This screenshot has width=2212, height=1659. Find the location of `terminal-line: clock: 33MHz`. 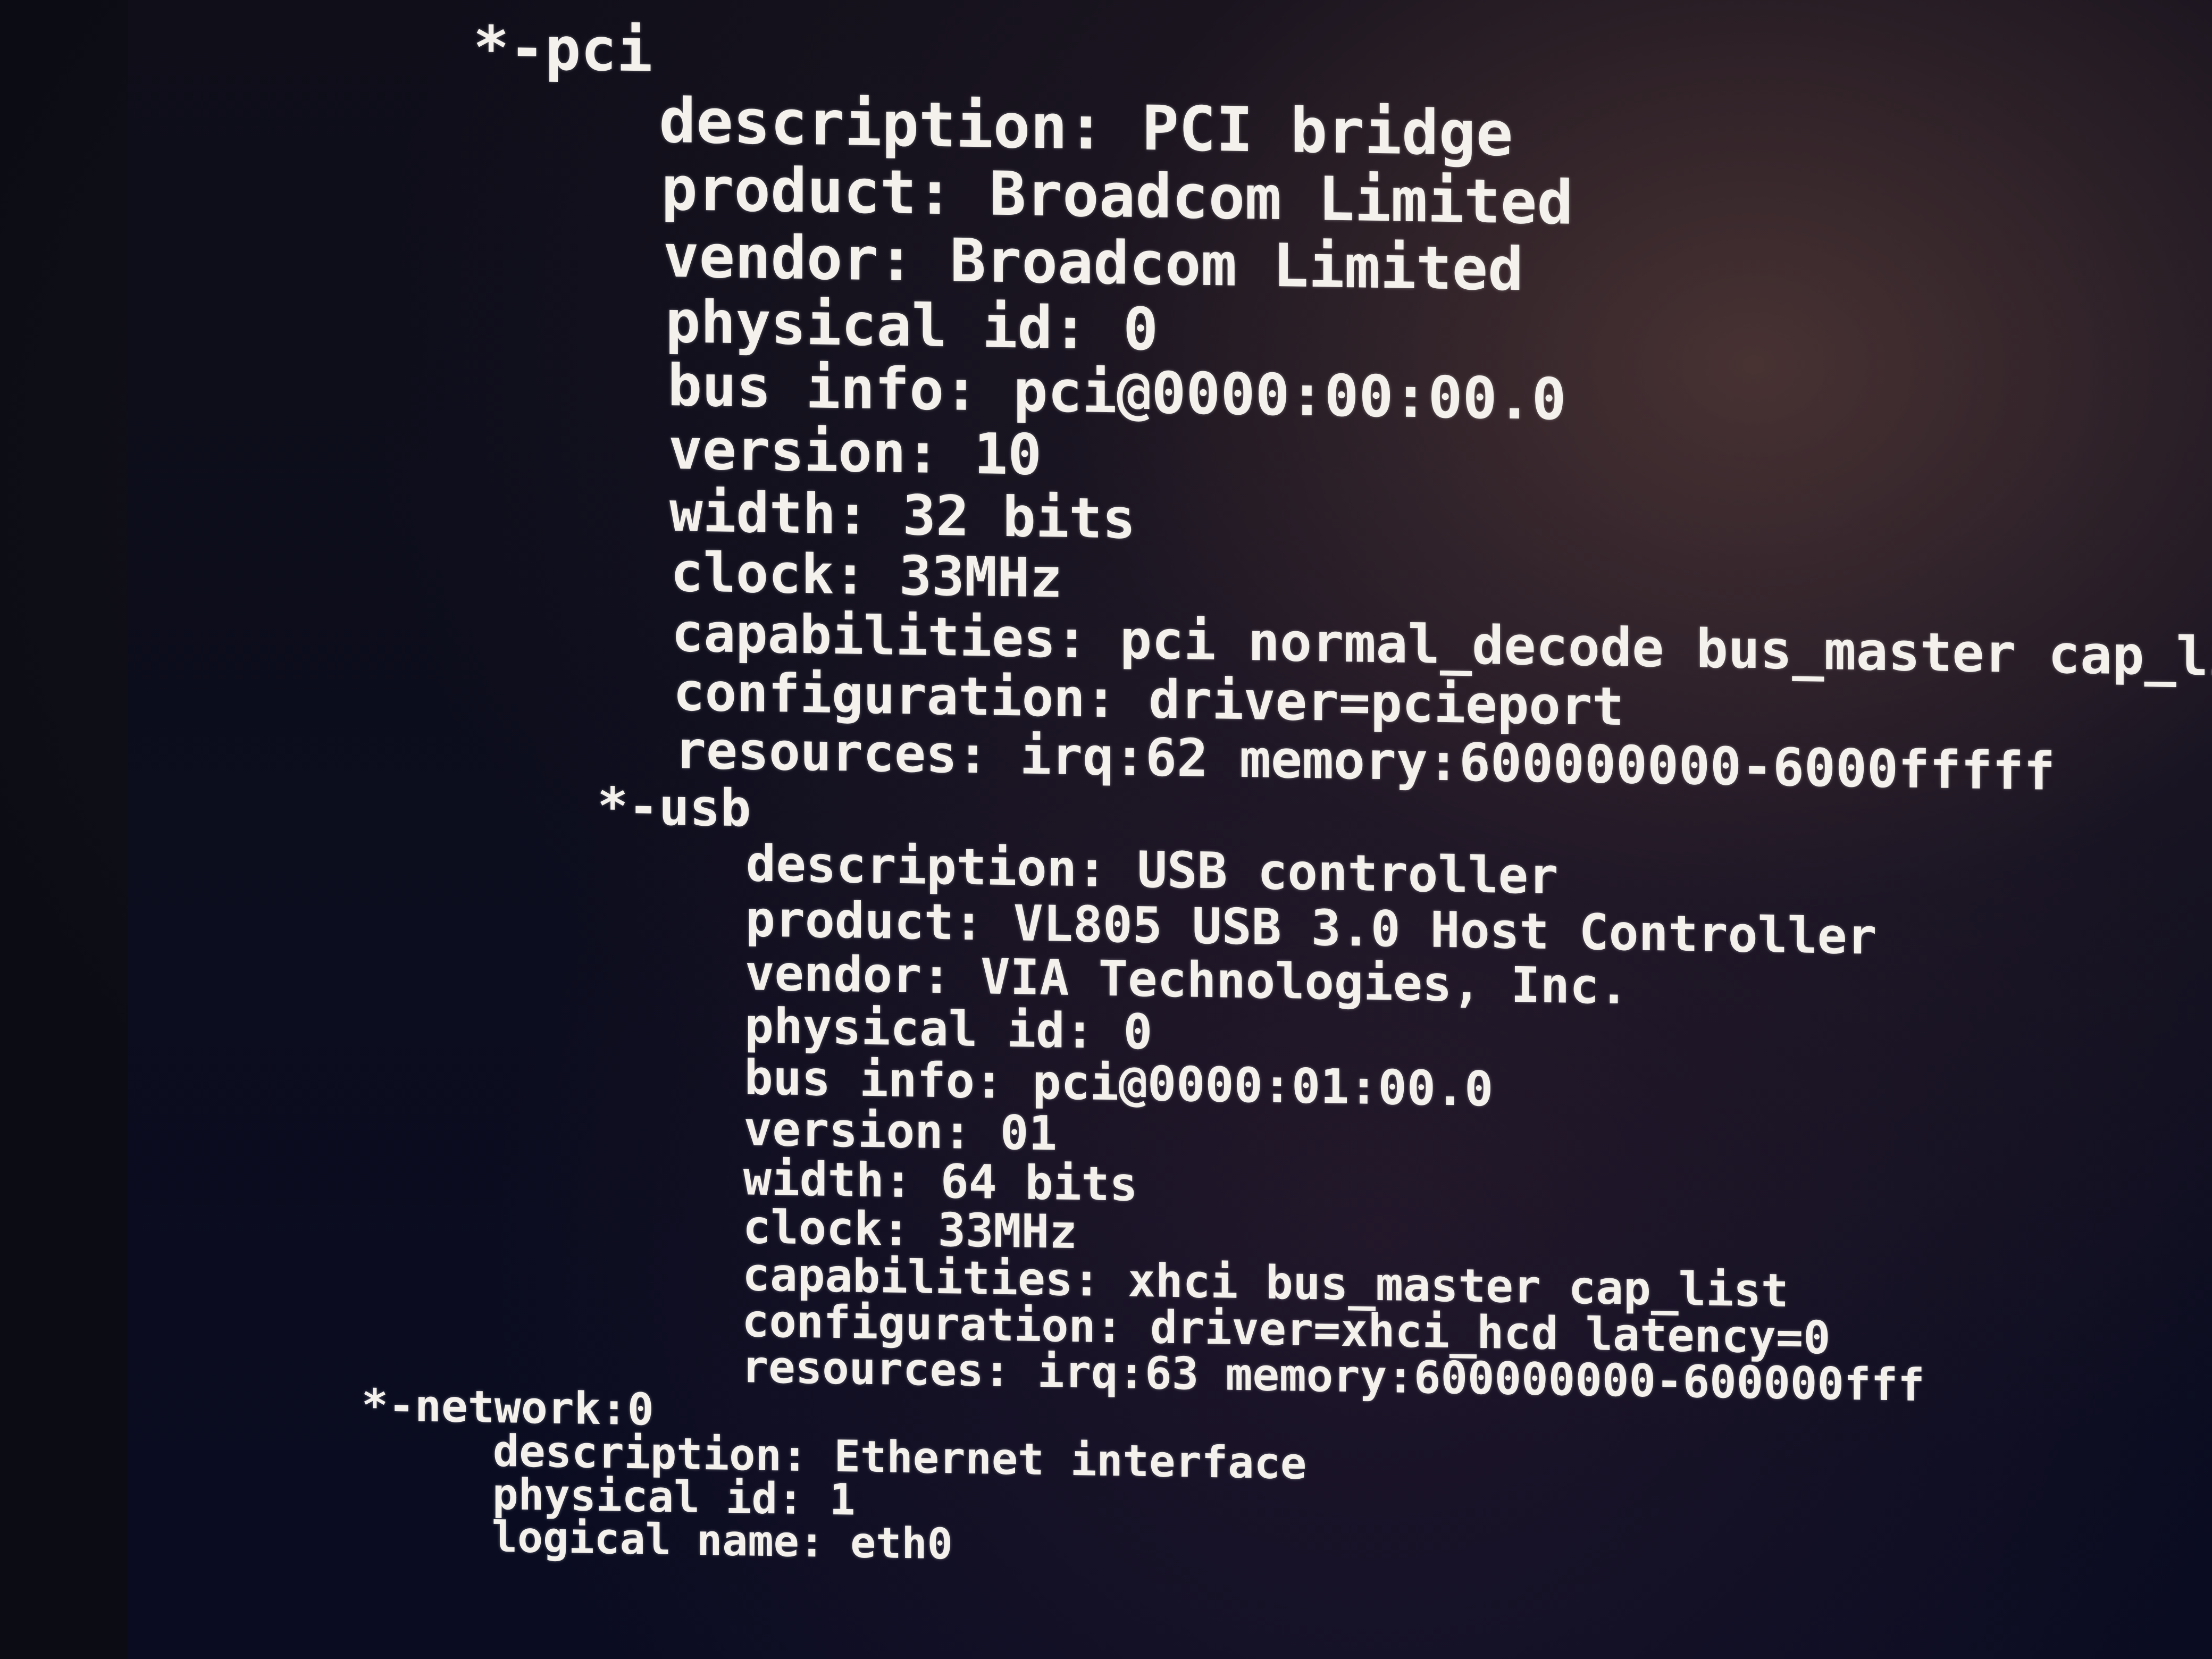

terminal-line: clock: 33MHz is located at coordinates (784, 574).